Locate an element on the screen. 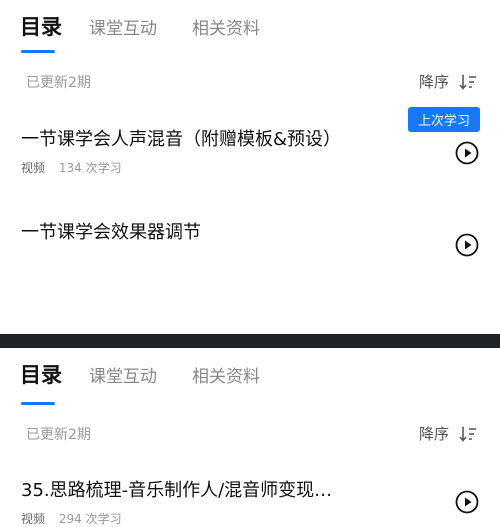  lesson-views: 294 次学习 is located at coordinates (90, 519).